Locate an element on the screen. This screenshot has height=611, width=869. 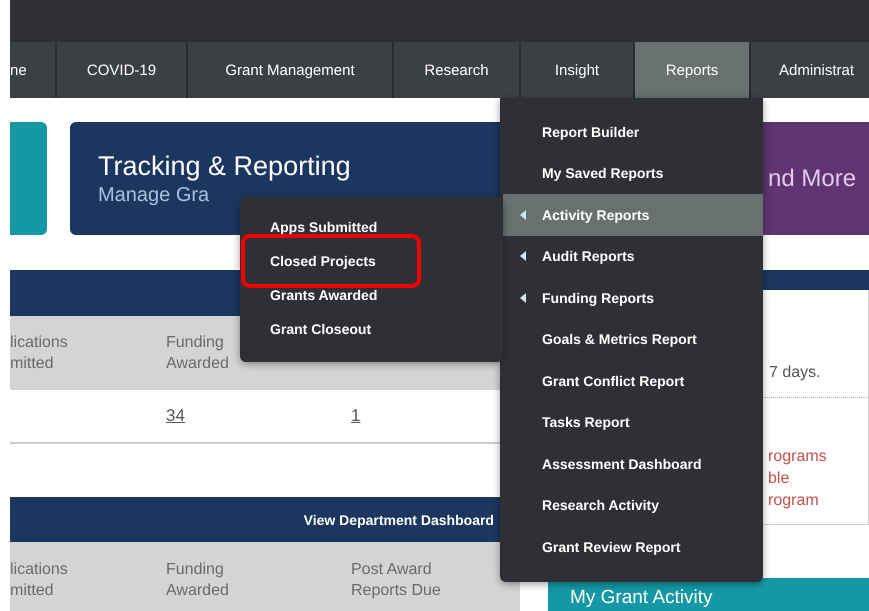
activity-title: My Grant Activity is located at coordinates (641, 597).